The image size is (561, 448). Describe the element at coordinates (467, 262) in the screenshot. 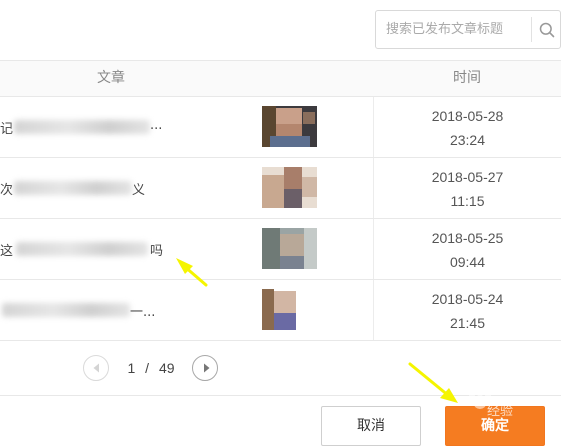

I see `publish-time: 09:44` at that location.